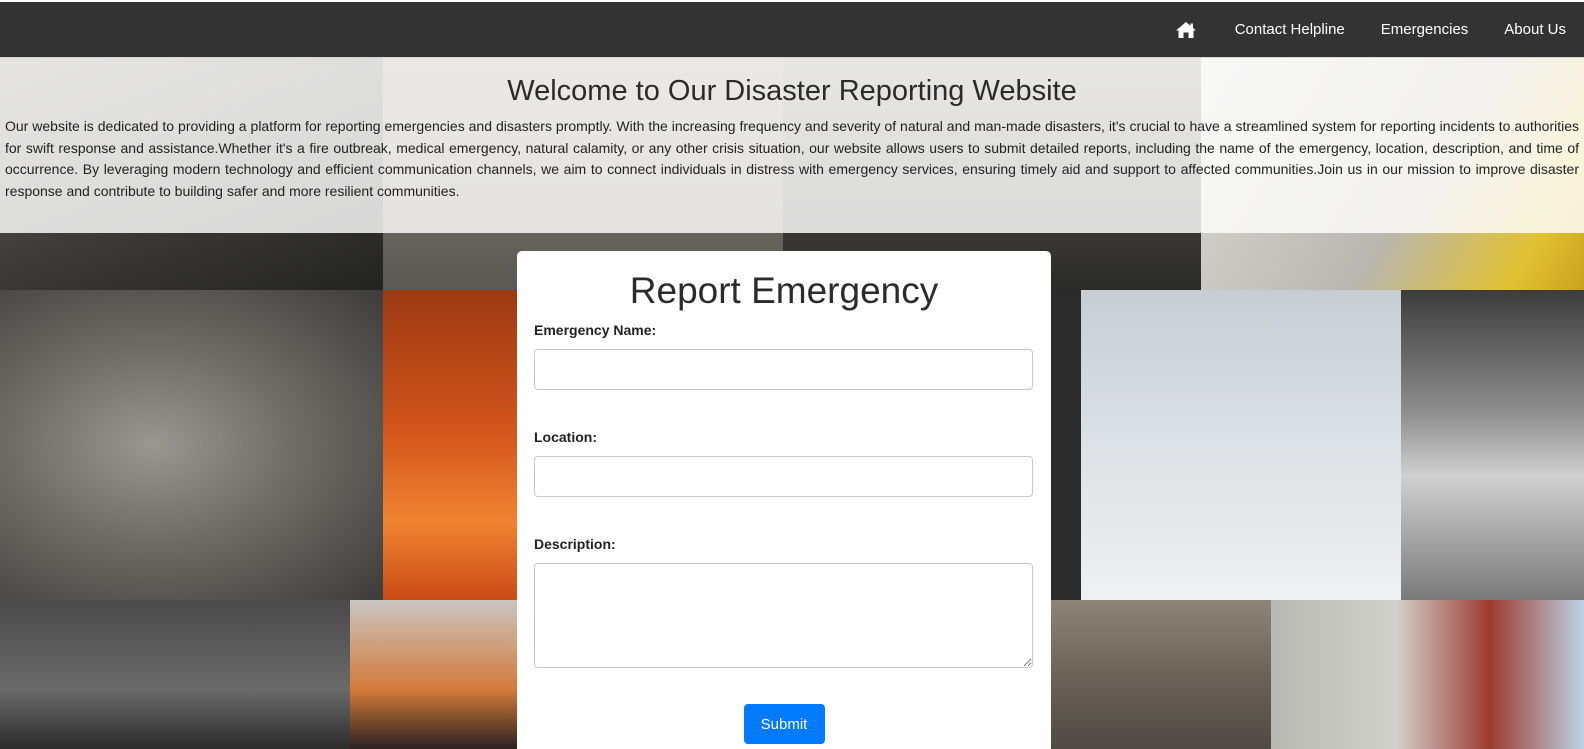 The height and width of the screenshot is (749, 1584). Describe the element at coordinates (792, 1) in the screenshot. I see `top-border` at that location.